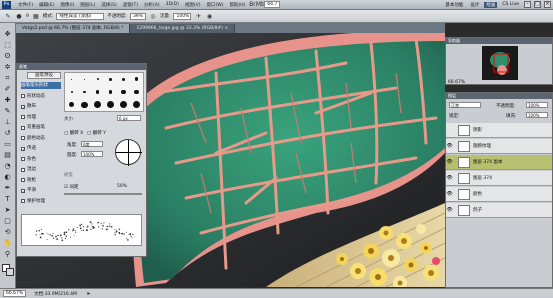 The height and width of the screenshot is (298, 553). Describe the element at coordinates (25, 5) in the screenshot. I see `menu-file: 文件(F)` at that location.